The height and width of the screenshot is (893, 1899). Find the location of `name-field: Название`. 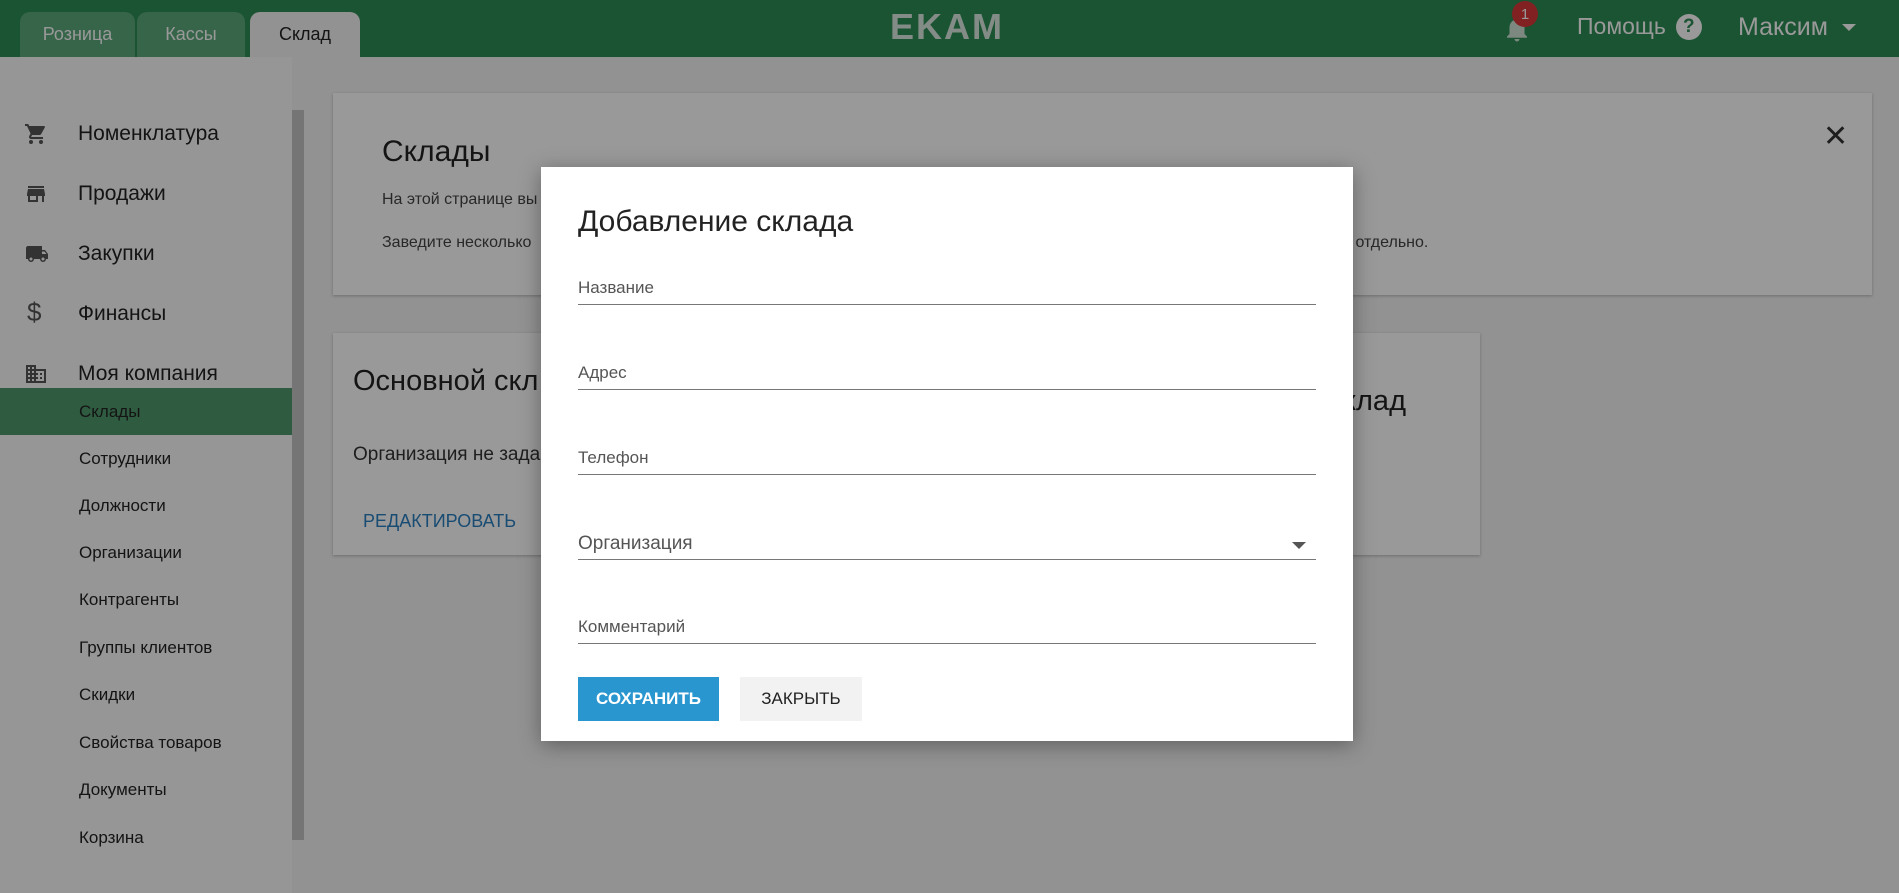

name-field: Название is located at coordinates (947, 279).